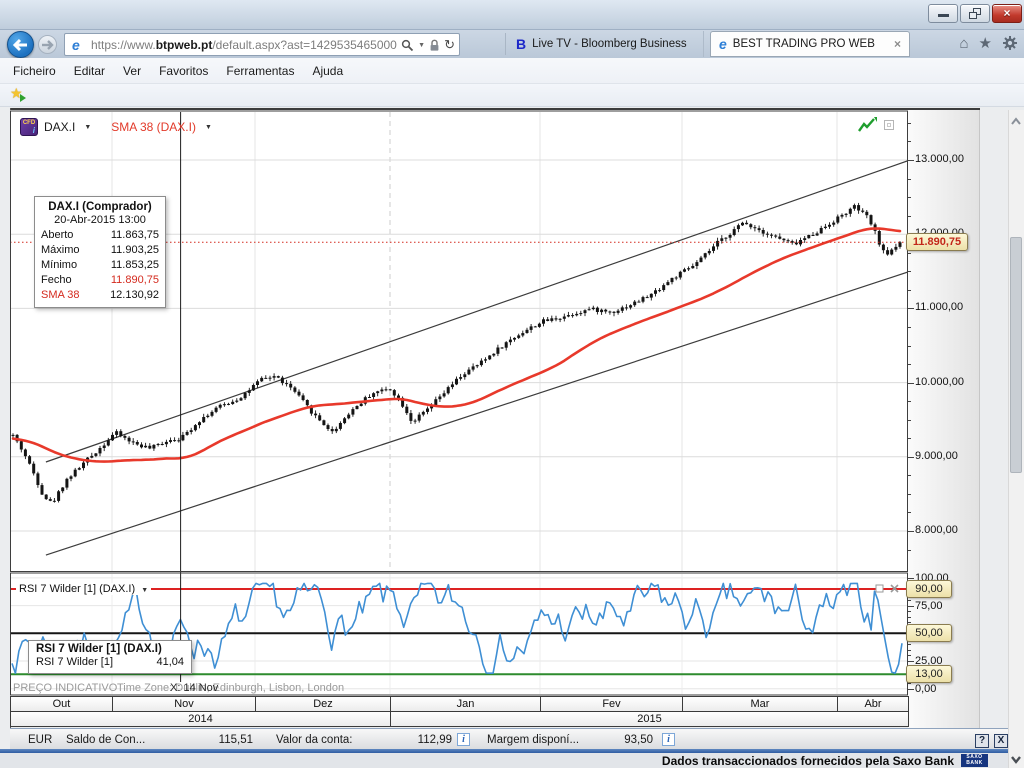 The height and width of the screenshot is (768, 1024). I want to click on menu-item-editar: Editar, so click(89, 71).